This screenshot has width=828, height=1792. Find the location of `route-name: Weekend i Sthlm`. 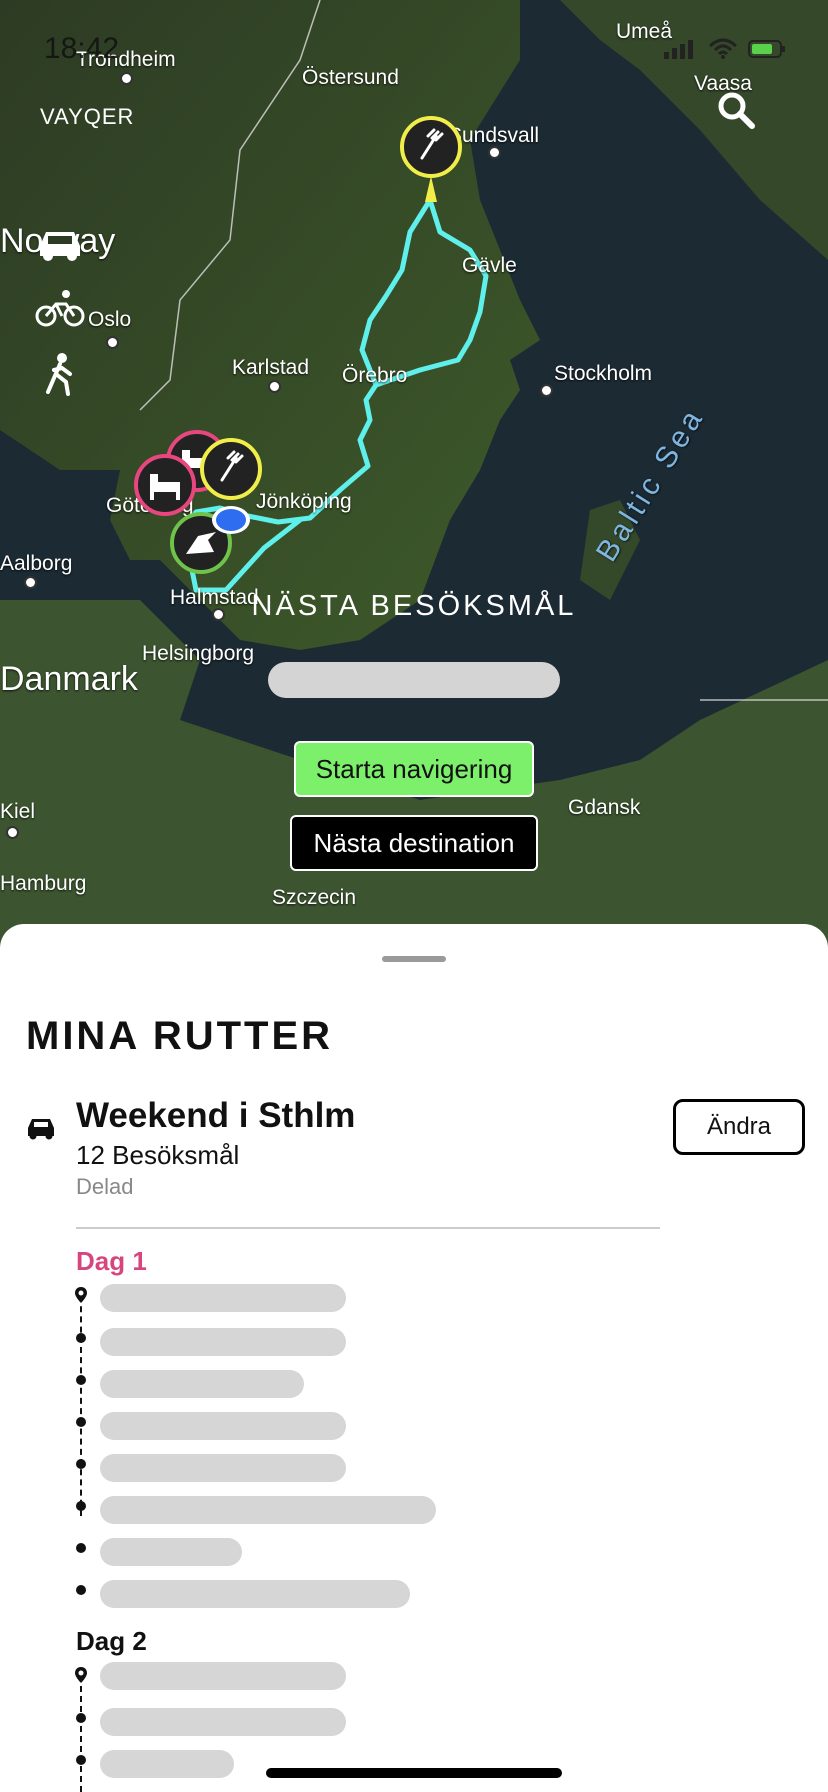

route-name: Weekend i Sthlm is located at coordinates (215, 1116).